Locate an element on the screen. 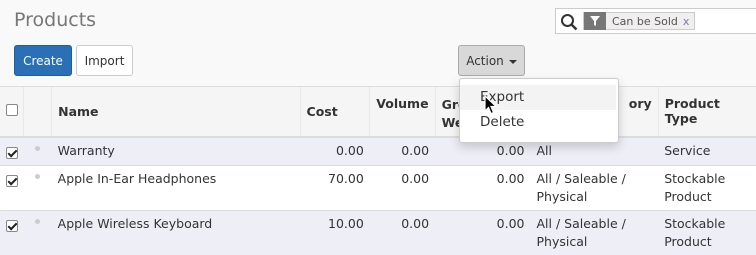  cell-cost: 10.00 is located at coordinates (335, 233).